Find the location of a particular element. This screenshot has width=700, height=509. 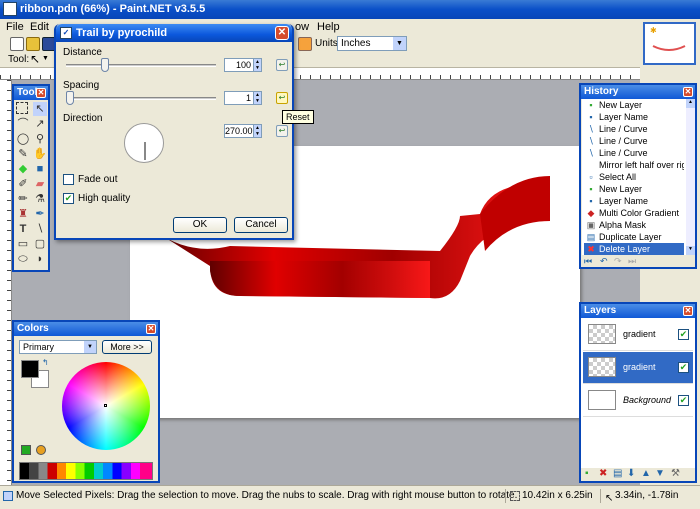

palette-icon is located at coordinates (26, 450).